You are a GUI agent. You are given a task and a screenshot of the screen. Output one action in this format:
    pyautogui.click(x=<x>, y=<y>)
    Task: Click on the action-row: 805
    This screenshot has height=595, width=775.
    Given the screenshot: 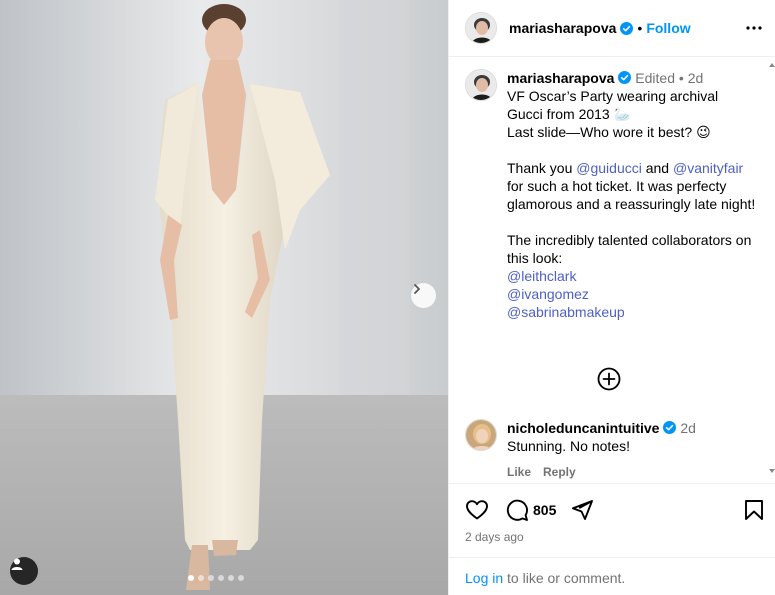 What is the action you would take?
    pyautogui.click(x=529, y=510)
    